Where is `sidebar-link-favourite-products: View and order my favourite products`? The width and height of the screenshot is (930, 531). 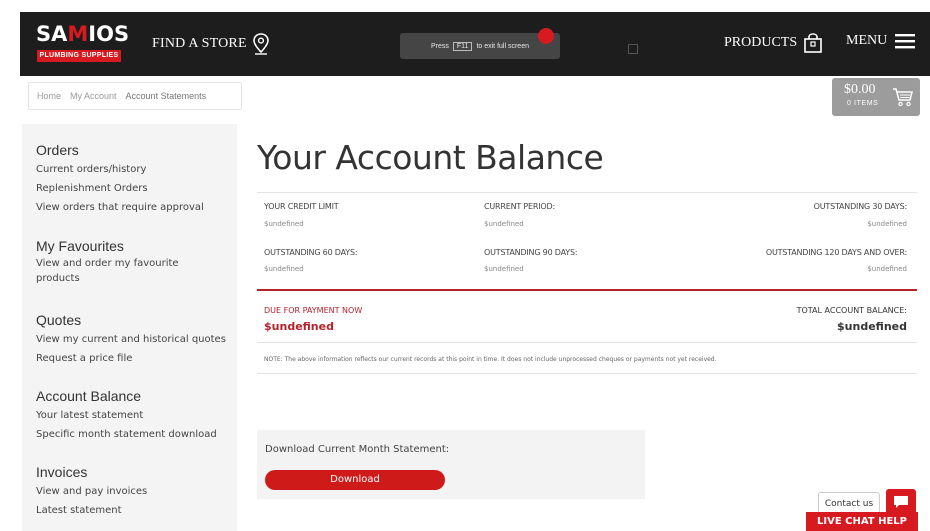 sidebar-link-favourite-products: View and order my favourite products is located at coordinates (111, 271).